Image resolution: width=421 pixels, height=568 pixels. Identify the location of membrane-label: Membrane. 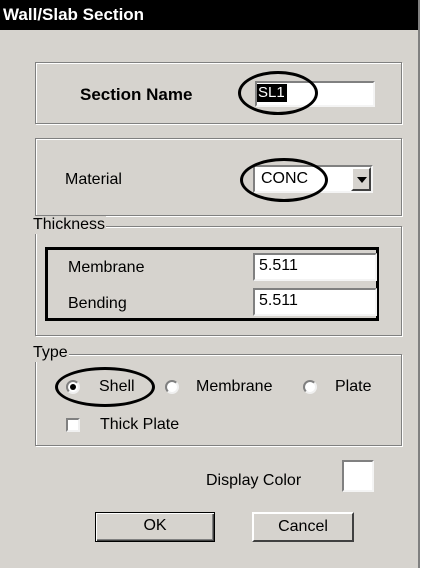
(106, 267).